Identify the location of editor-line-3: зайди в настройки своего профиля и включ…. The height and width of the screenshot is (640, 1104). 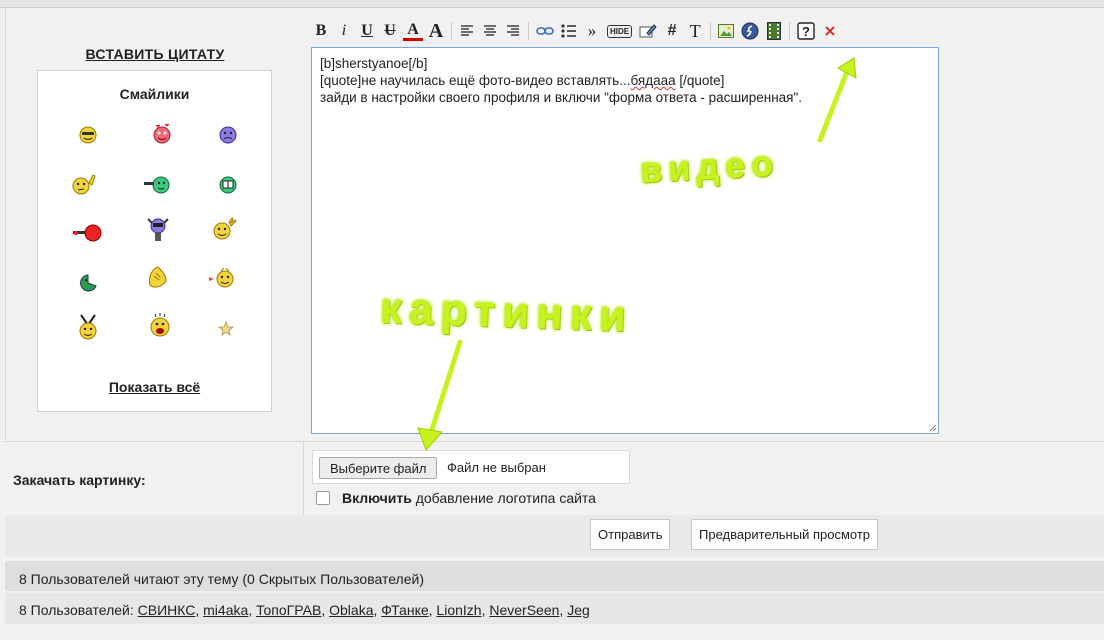
(561, 97).